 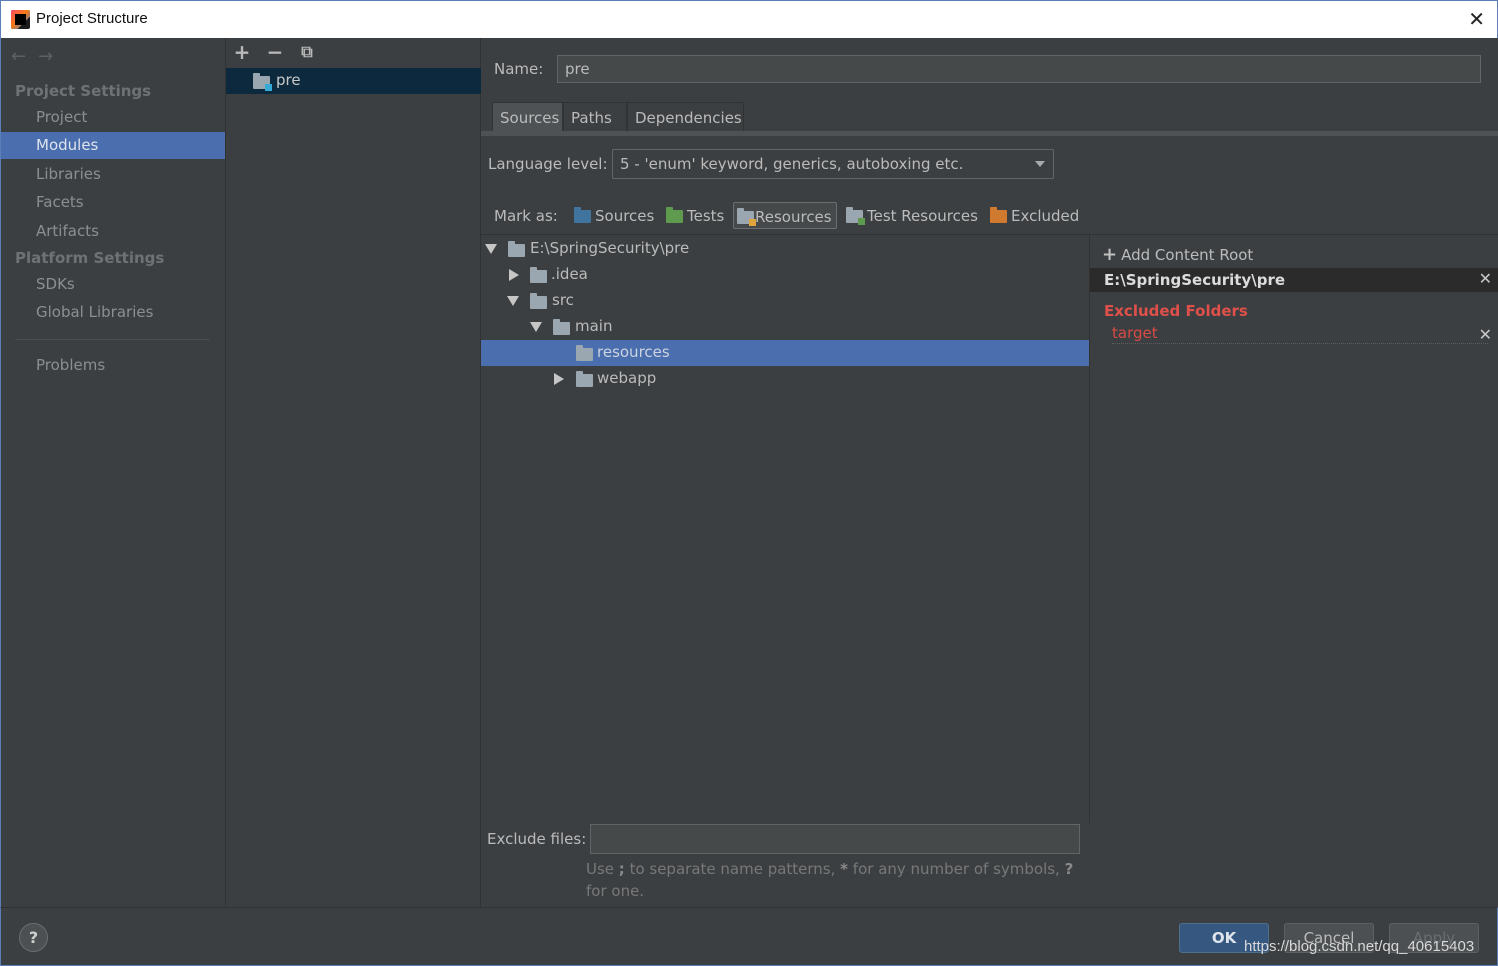 What do you see at coordinates (113, 231) in the screenshot?
I see `nav-item-artifacts: Artifacts` at bounding box center [113, 231].